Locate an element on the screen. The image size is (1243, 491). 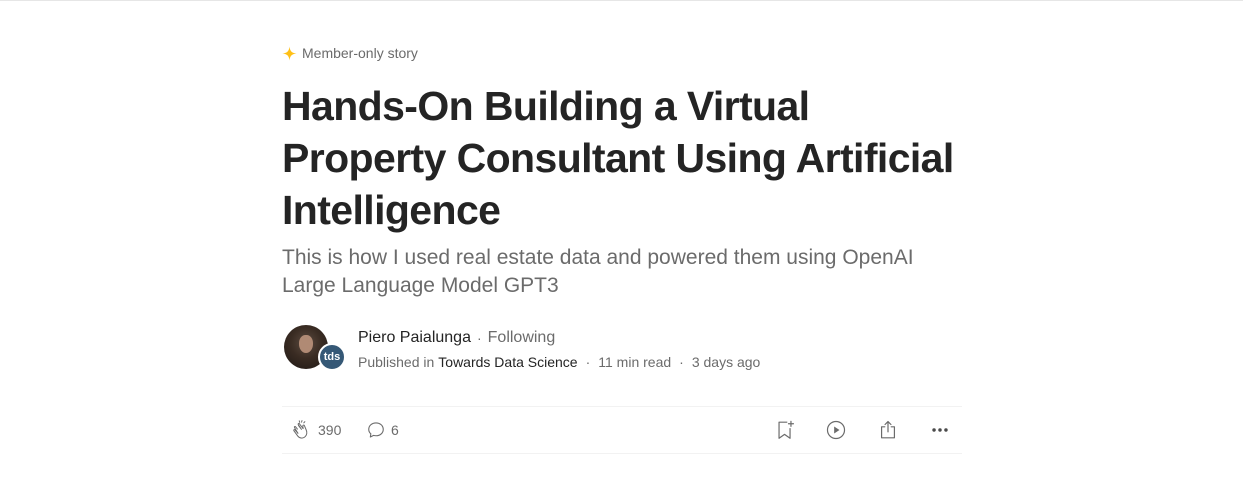
member-only-text: Member-only story is located at coordinates (360, 53).